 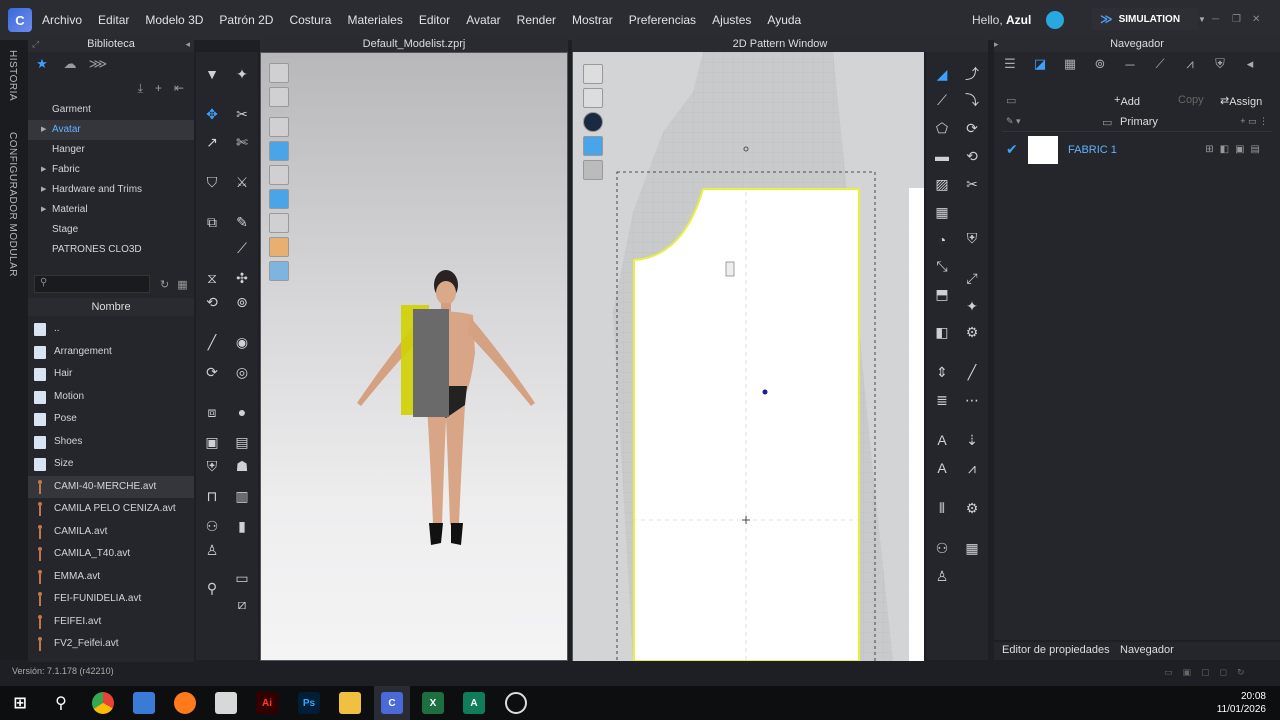 I want to click on menu-avatar: Avatar, so click(x=483, y=20).